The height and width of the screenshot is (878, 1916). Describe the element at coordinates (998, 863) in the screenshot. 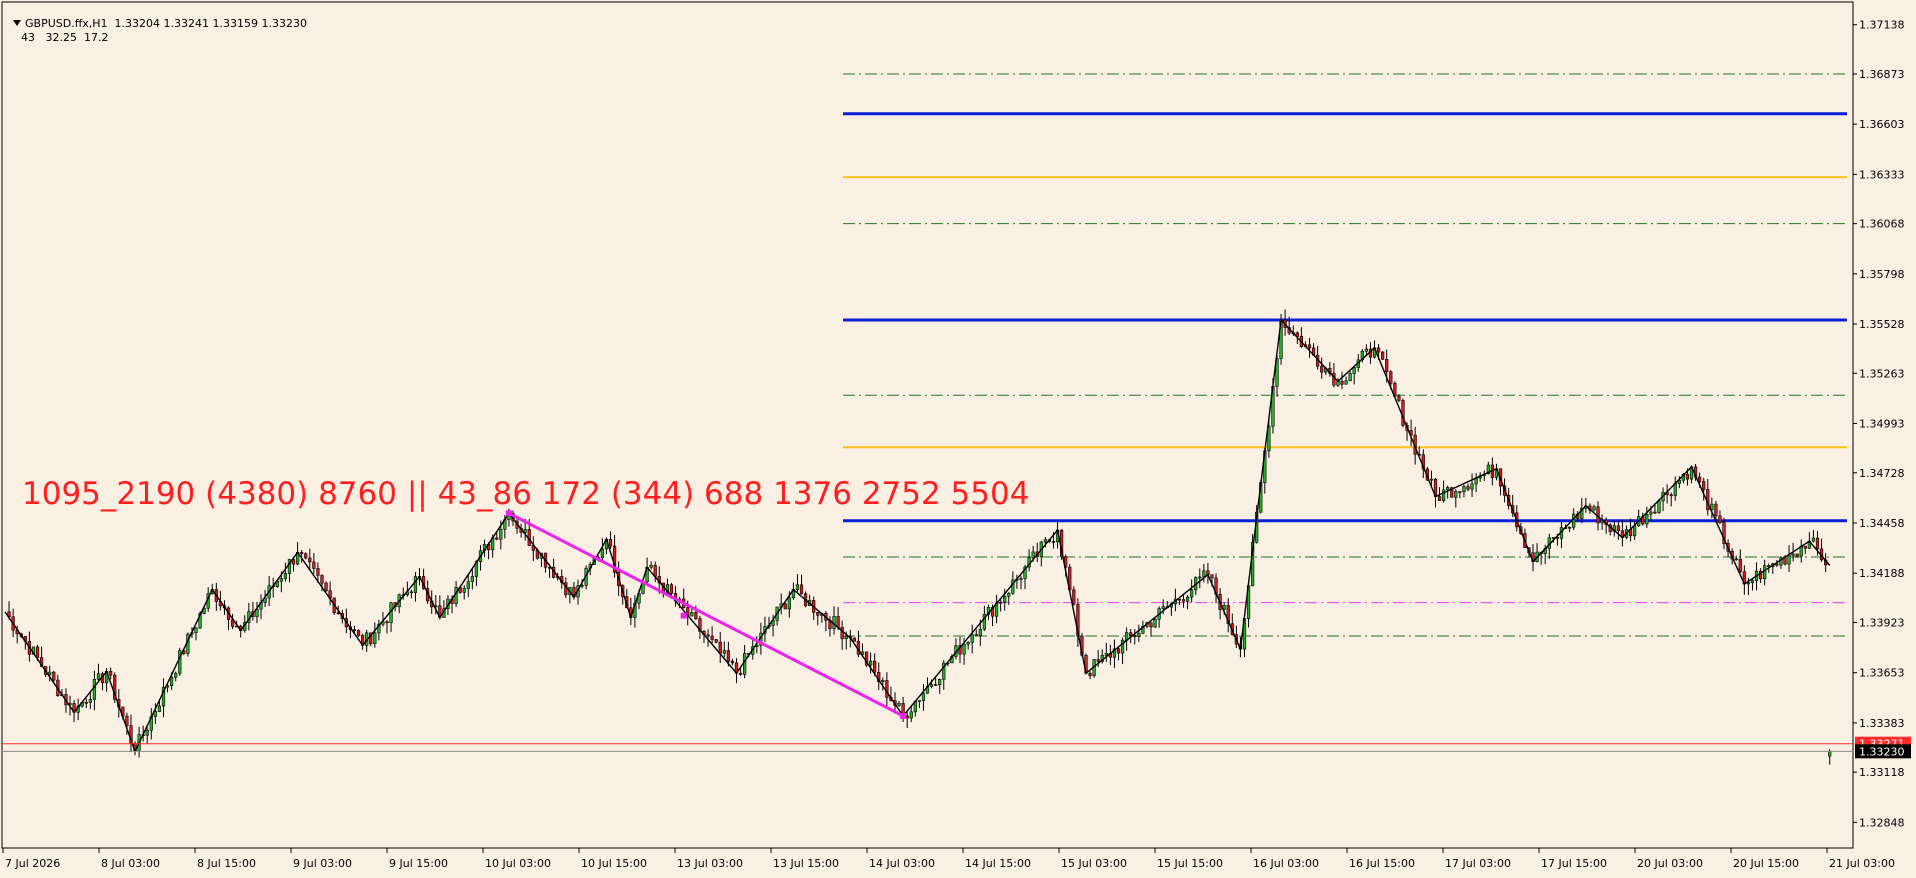

I see `x-tick-label: 14 Jul 15:00` at that location.